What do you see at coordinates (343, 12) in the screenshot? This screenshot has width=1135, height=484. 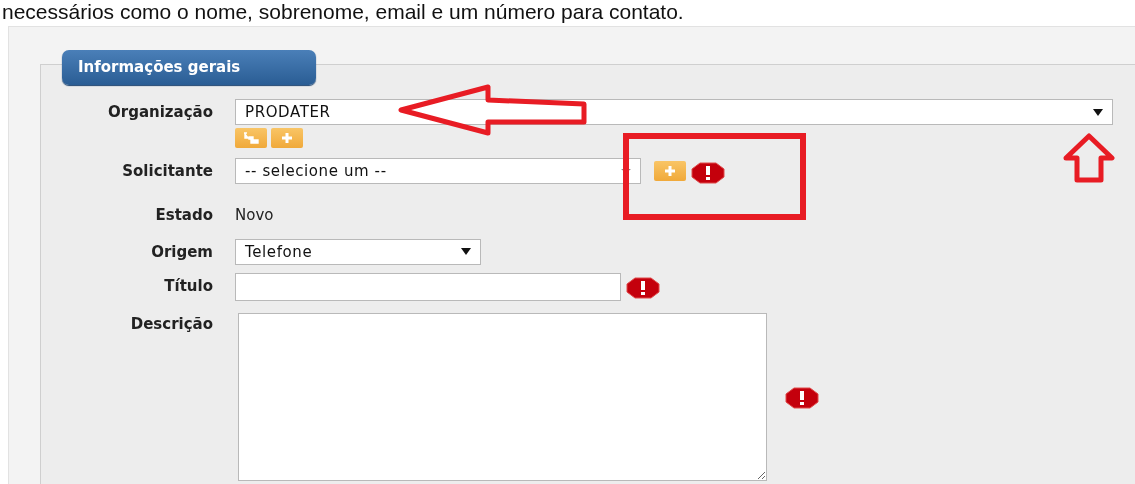 I see `intro-text: necessários como o nome, sobrenome, email e um número para contato.` at bounding box center [343, 12].